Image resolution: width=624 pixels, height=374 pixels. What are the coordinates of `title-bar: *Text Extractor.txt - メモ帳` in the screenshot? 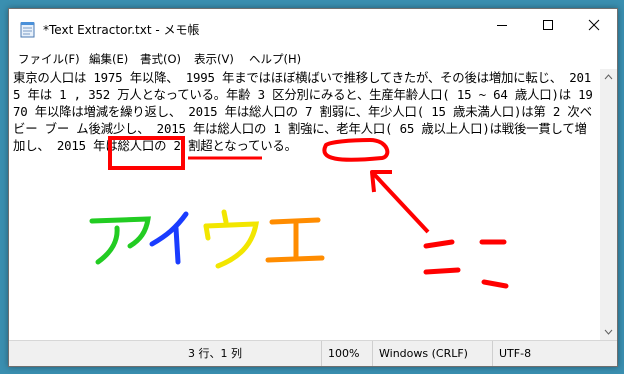 It's located at (313, 29).